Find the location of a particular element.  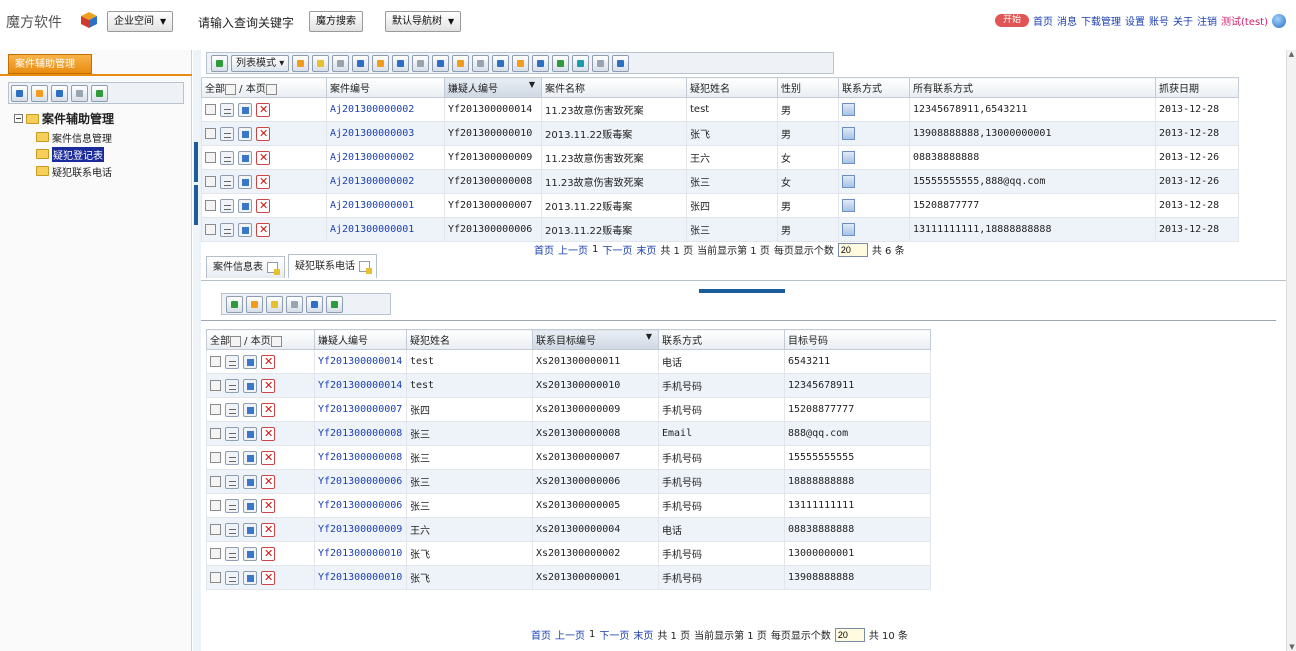

search-button: 魔方搜索 is located at coordinates (336, 21).